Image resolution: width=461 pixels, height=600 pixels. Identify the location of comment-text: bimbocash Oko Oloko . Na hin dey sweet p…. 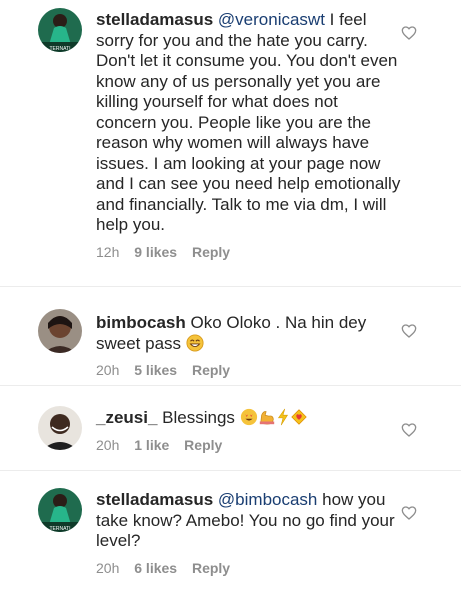
(246, 333).